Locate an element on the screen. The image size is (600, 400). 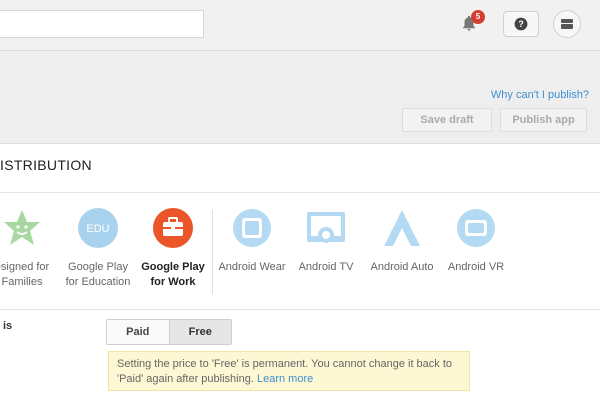
dist-item-sublabel: for Work is located at coordinates (173, 282).